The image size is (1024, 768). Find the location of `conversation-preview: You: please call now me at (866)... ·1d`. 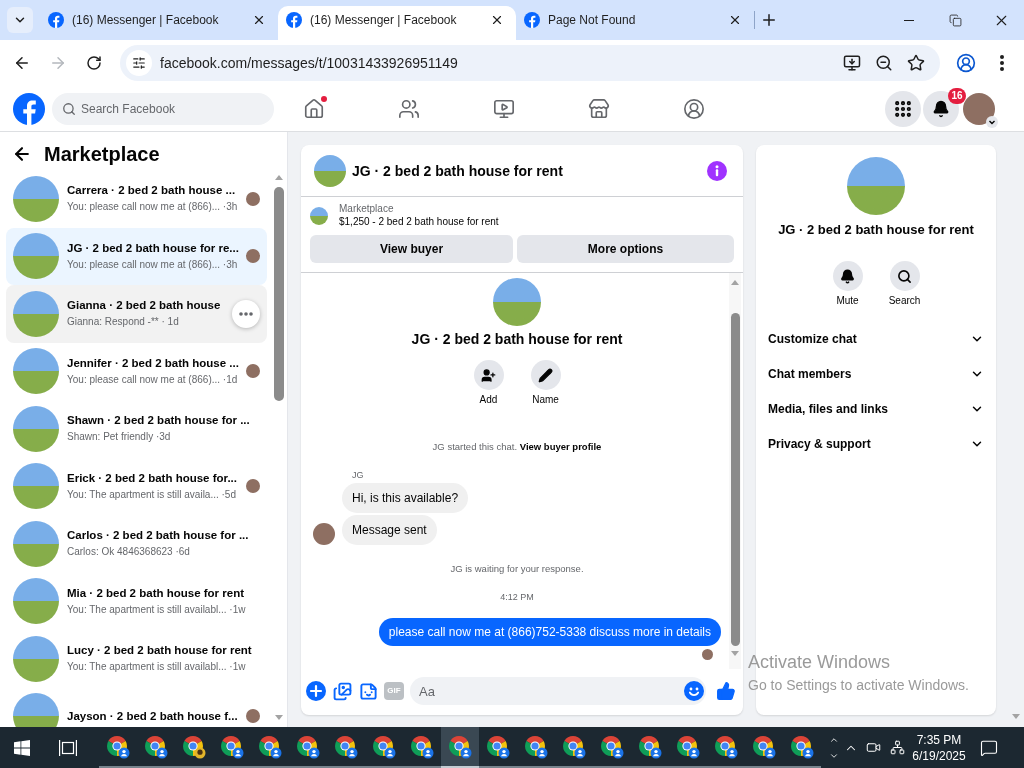

conversation-preview: You: please call now me at (866)... ·1d is located at coordinates (152, 379).